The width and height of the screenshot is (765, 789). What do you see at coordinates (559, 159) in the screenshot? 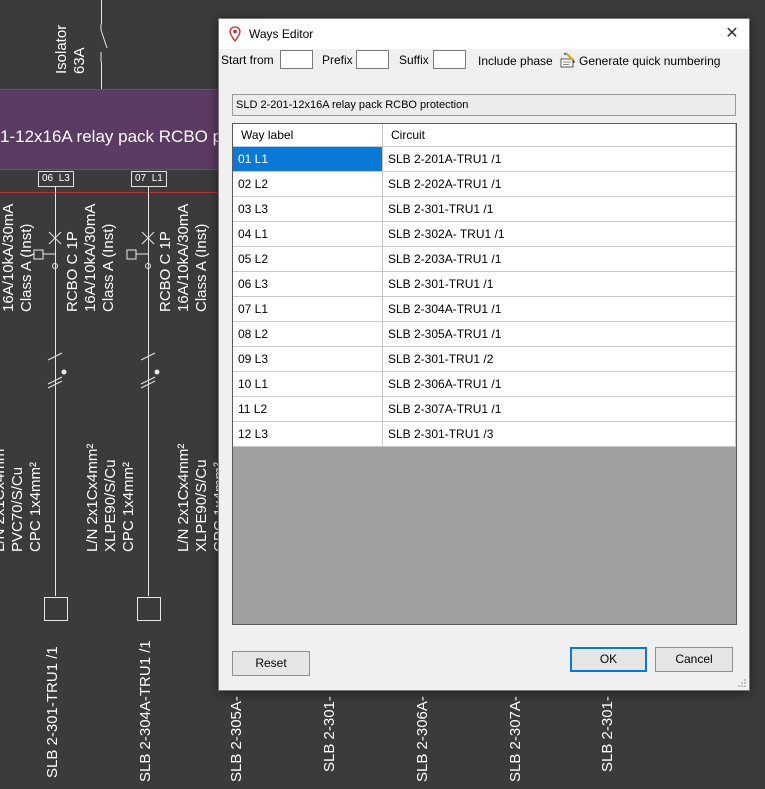
I see `circuit-cell: SLB 2-201A-TRU1 /1` at bounding box center [559, 159].